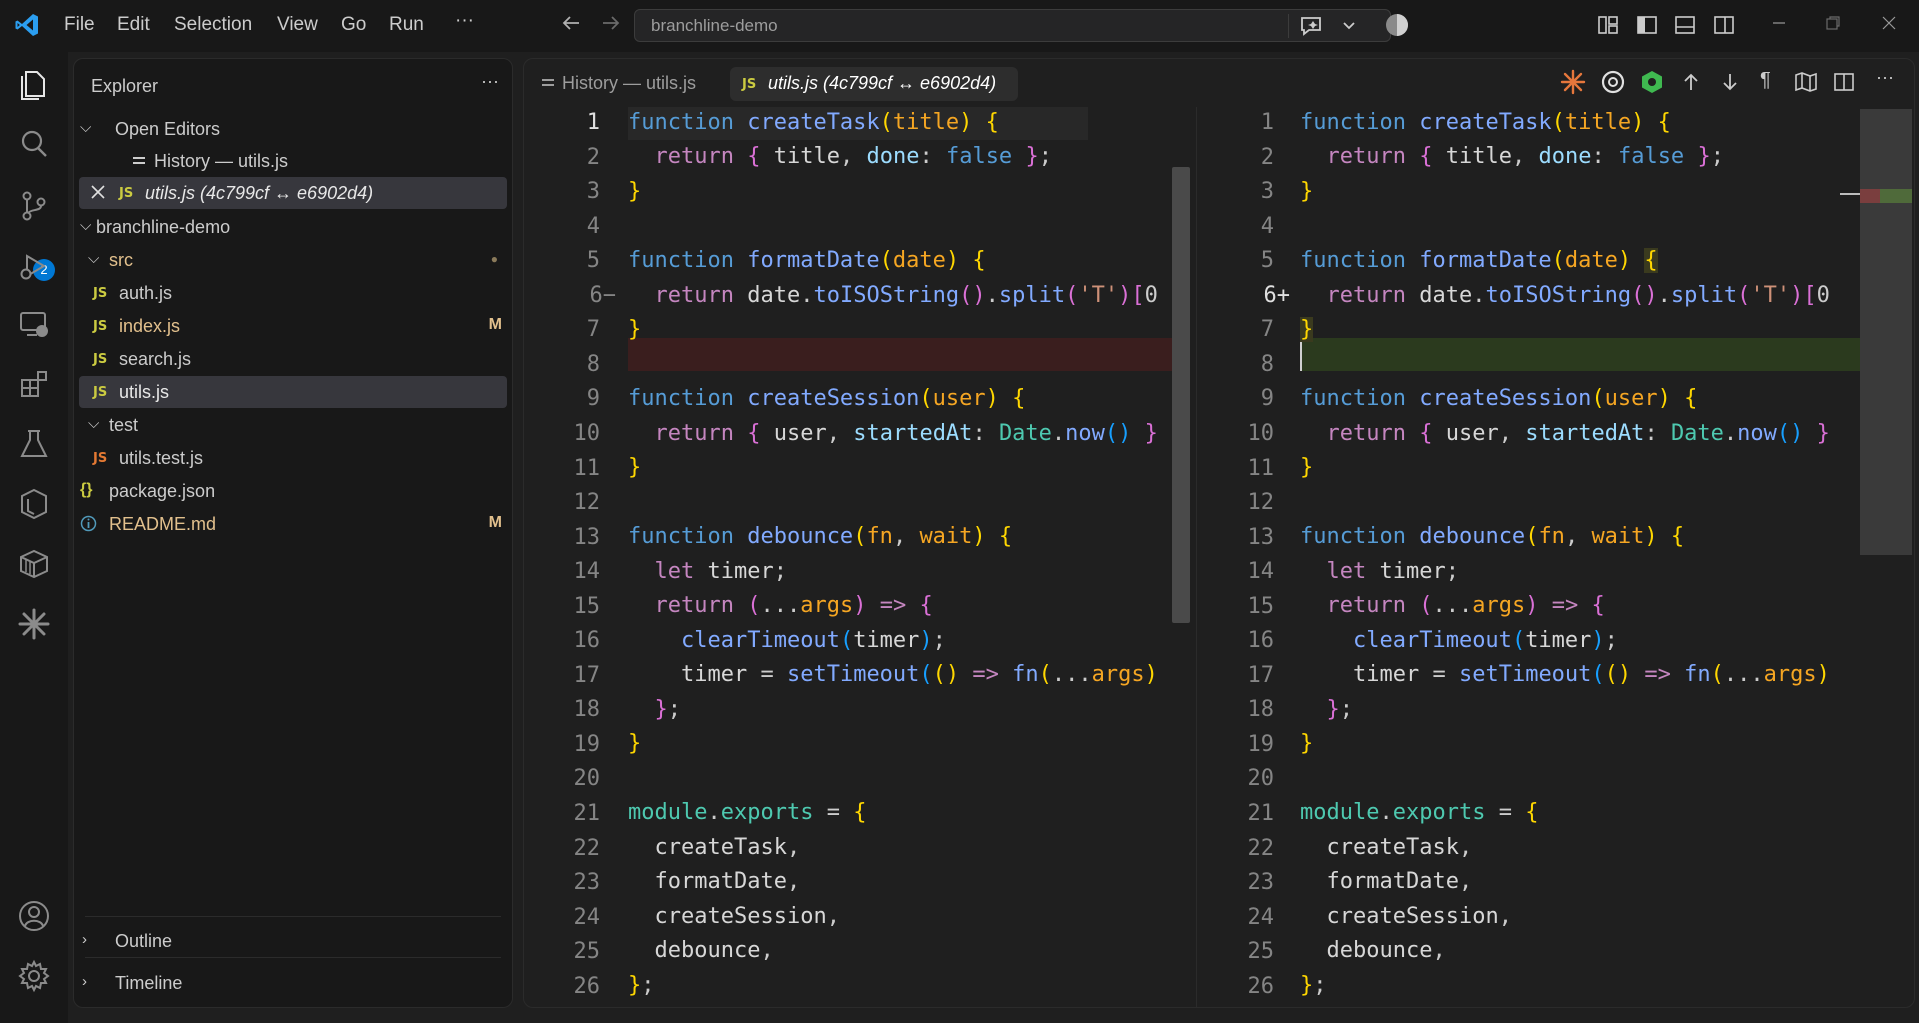 The height and width of the screenshot is (1023, 1919). What do you see at coordinates (98, 194) in the screenshot?
I see `close-icon` at bounding box center [98, 194].